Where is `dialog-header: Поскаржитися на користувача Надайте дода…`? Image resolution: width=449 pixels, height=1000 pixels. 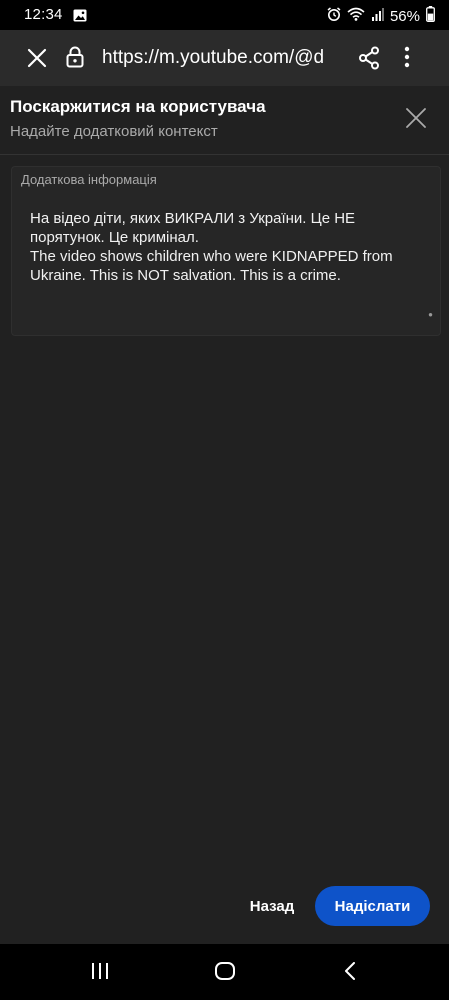 dialog-header: Поскаржитися на користувача Надайте дода… is located at coordinates (224, 120).